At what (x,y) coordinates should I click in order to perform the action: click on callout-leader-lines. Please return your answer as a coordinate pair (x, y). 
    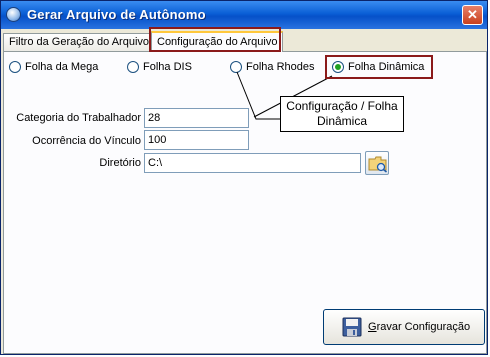
    Looking at the image, I should click on (284, 95).